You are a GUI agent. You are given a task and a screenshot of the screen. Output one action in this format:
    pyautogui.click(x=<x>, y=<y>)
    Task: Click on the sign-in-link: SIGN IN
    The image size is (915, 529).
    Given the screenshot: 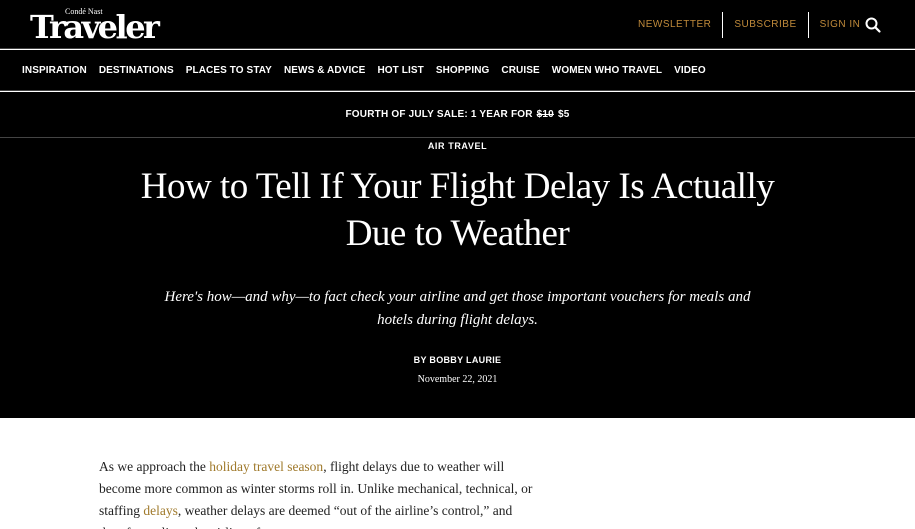 What is the action you would take?
    pyautogui.click(x=840, y=25)
    